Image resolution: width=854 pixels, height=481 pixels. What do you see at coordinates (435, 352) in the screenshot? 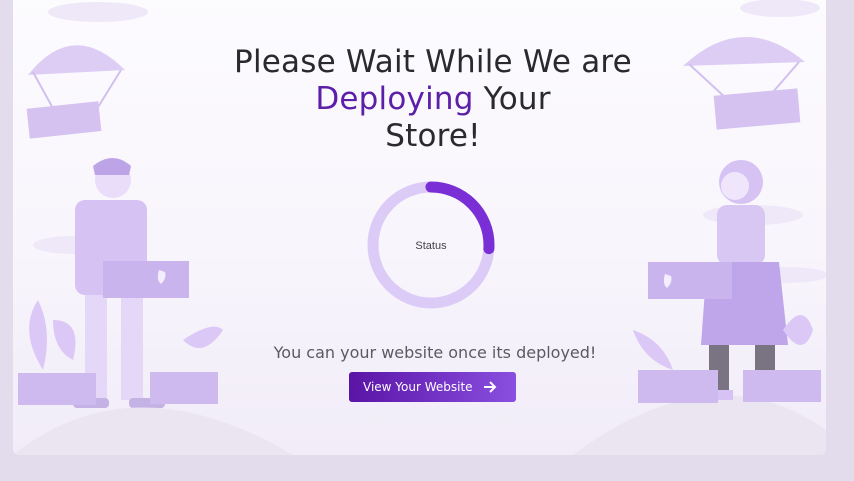
I see `deploy-message: You can your website once its deployed!` at bounding box center [435, 352].